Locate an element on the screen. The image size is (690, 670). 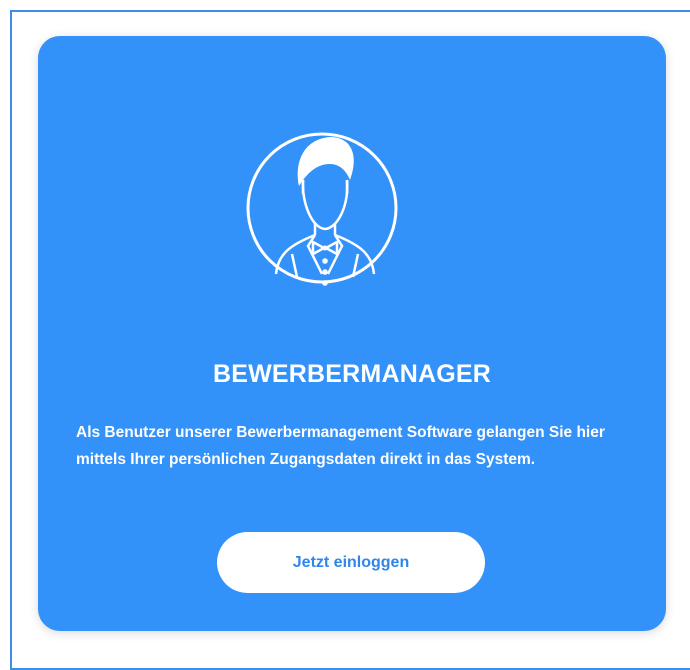
person-avatar-icon is located at coordinates (322, 209).